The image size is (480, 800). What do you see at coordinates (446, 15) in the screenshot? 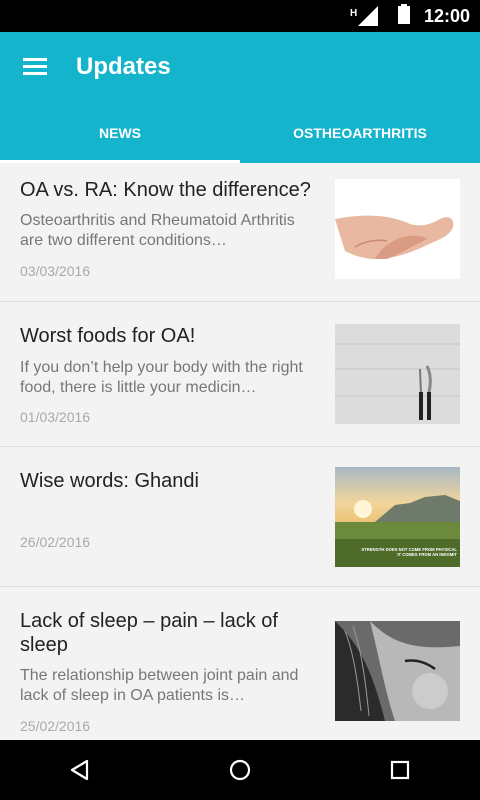
I see `status-time: 12:00` at bounding box center [446, 15].